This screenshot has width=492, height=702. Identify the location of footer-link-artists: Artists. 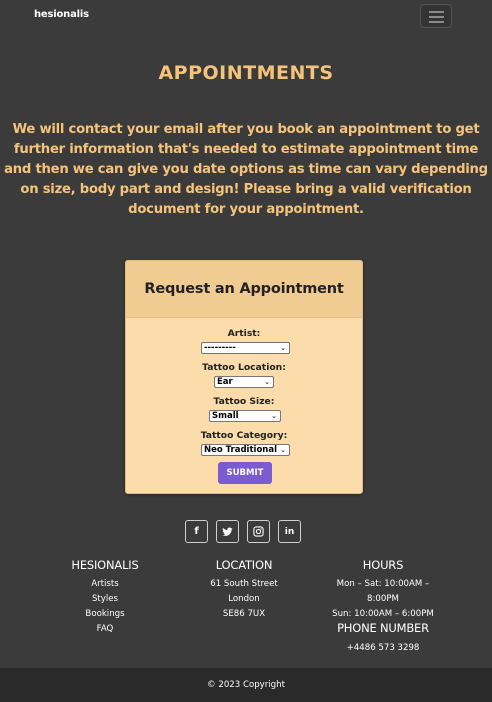
(105, 584).